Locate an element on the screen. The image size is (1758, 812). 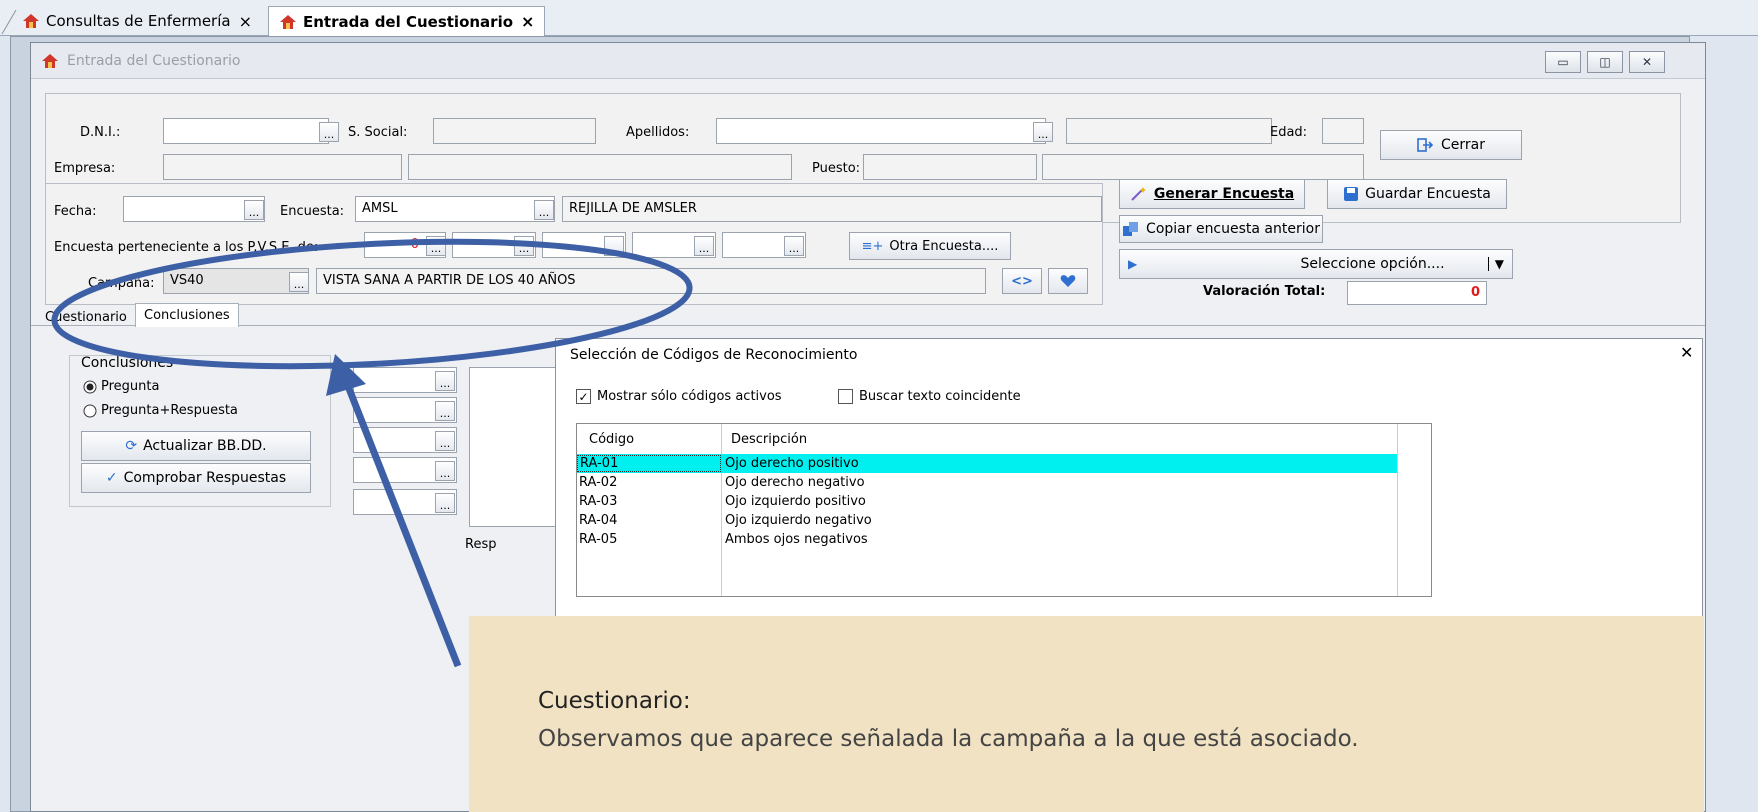
annotation-heading: Cuestionario: is located at coordinates (614, 701).